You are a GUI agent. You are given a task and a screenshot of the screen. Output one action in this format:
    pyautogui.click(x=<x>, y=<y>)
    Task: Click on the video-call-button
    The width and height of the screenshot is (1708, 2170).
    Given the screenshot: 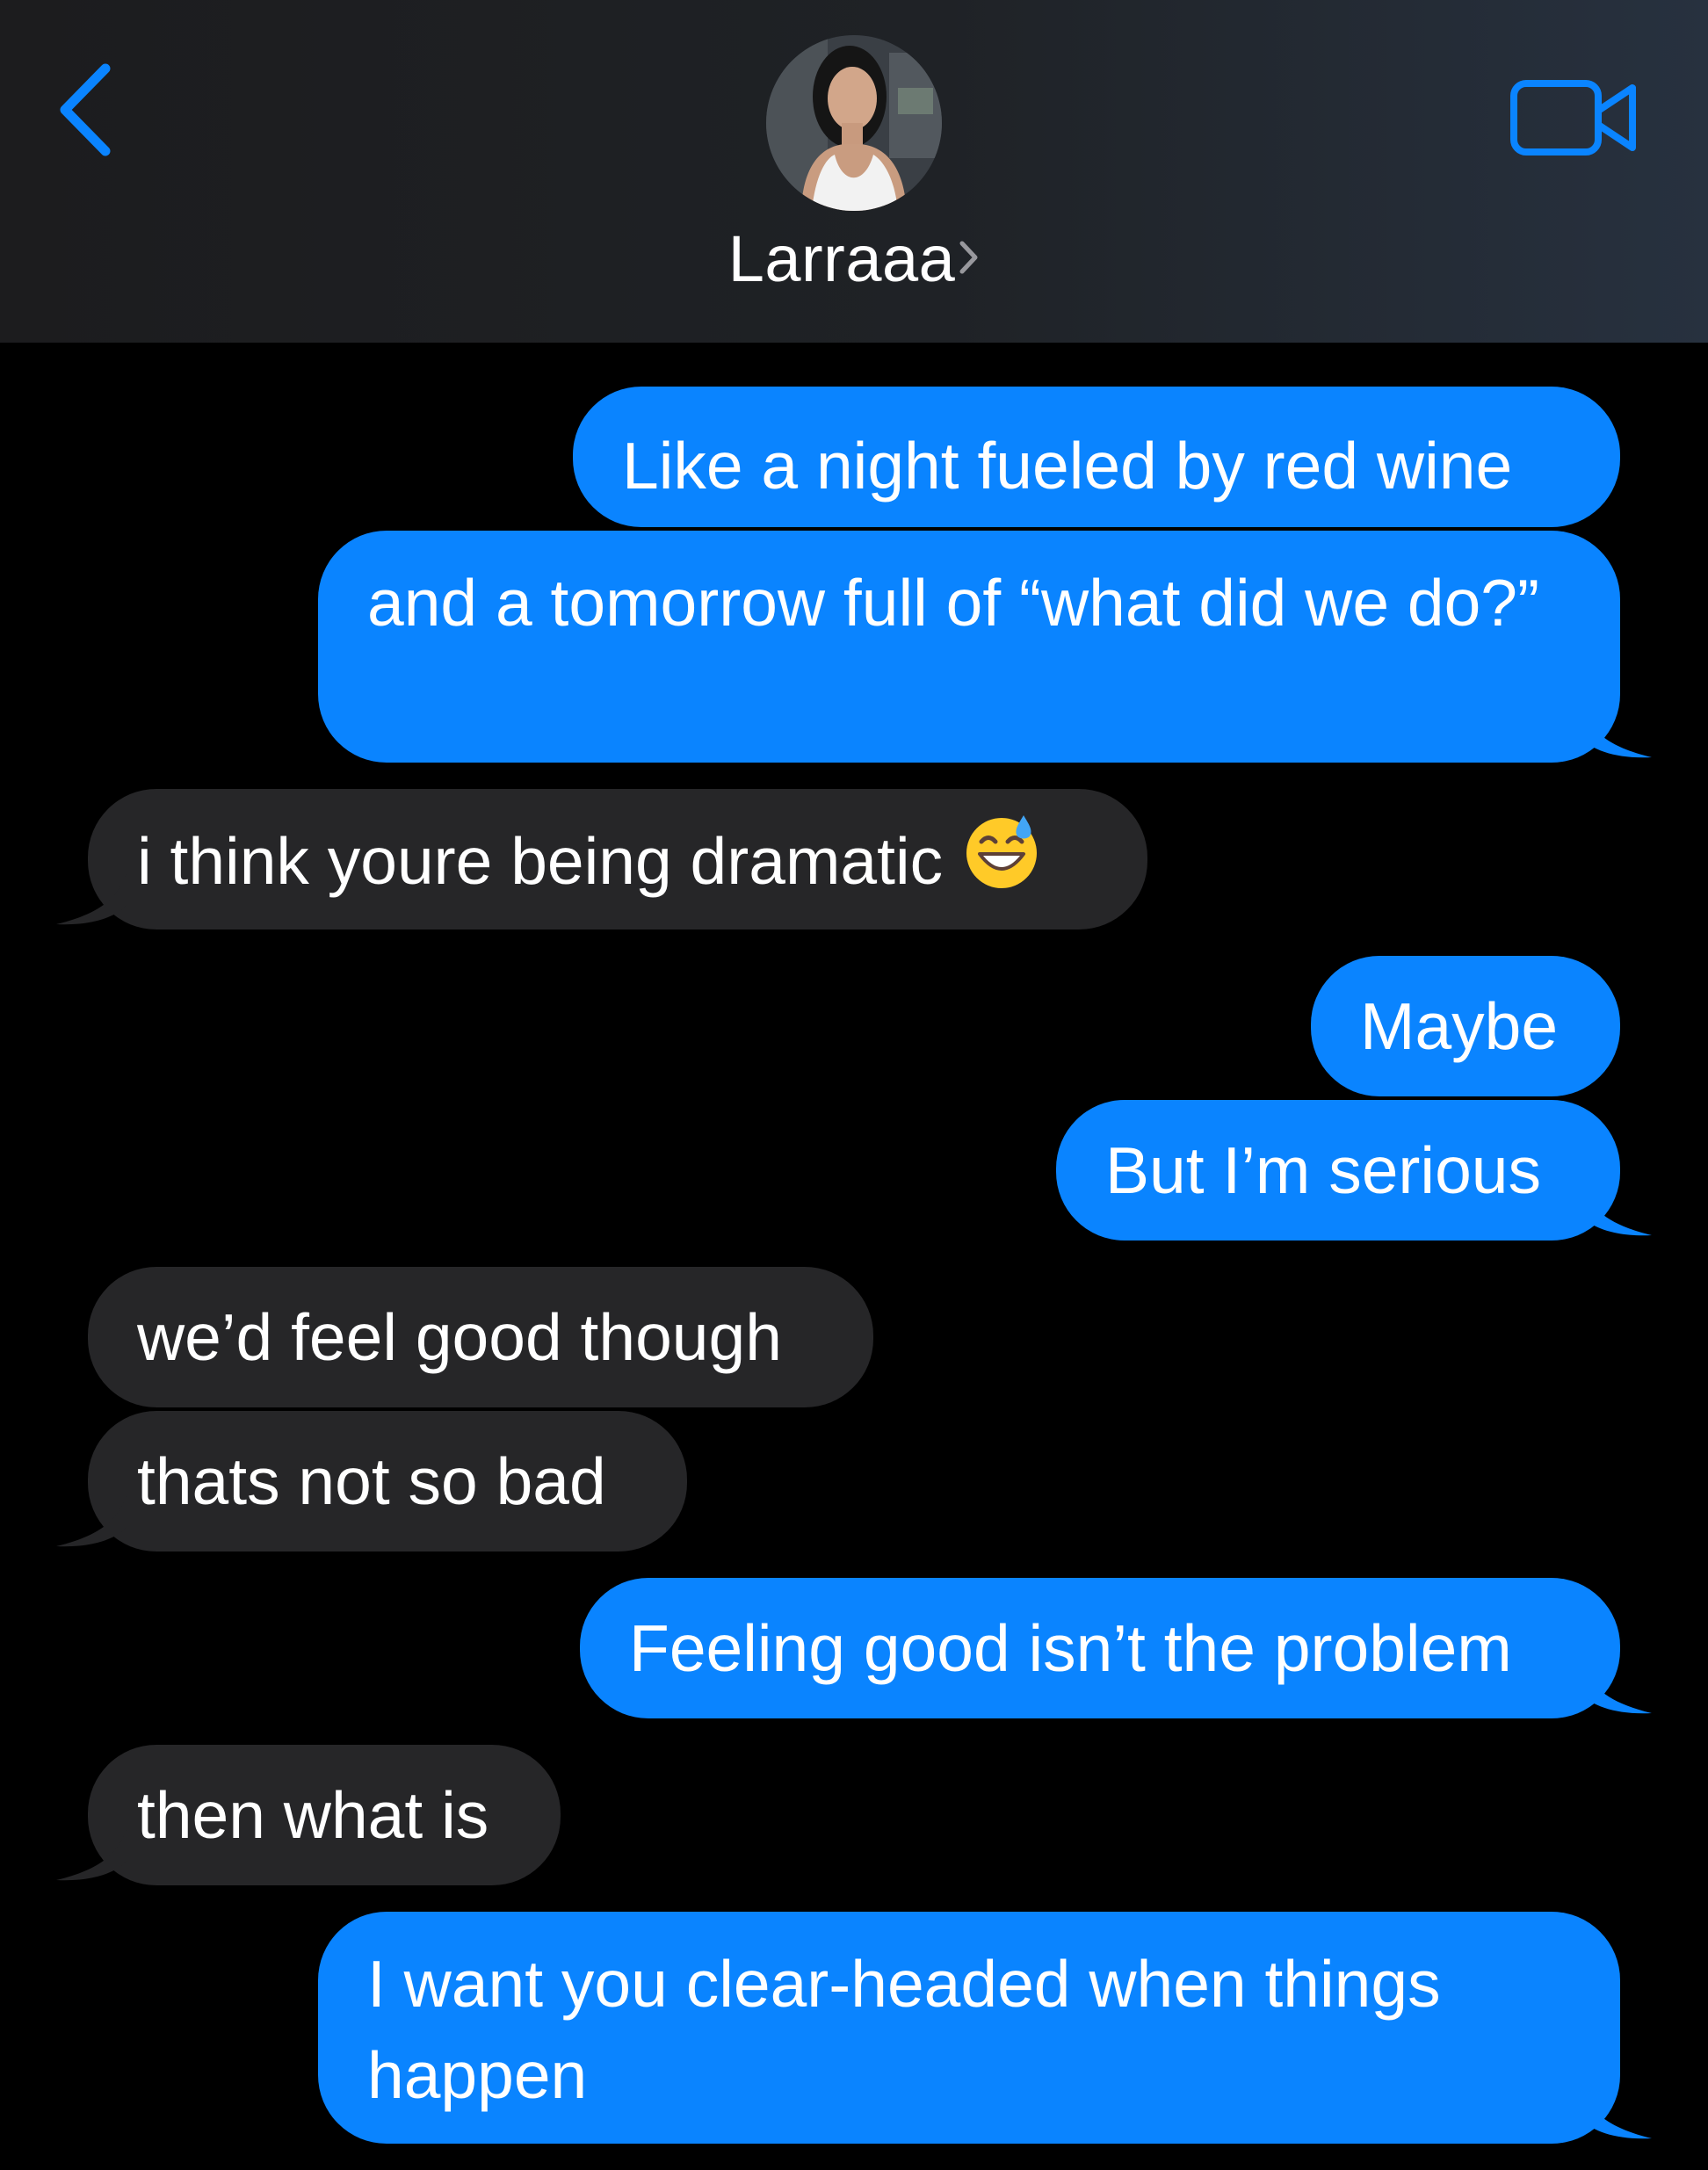 What is the action you would take?
    pyautogui.click(x=1575, y=118)
    